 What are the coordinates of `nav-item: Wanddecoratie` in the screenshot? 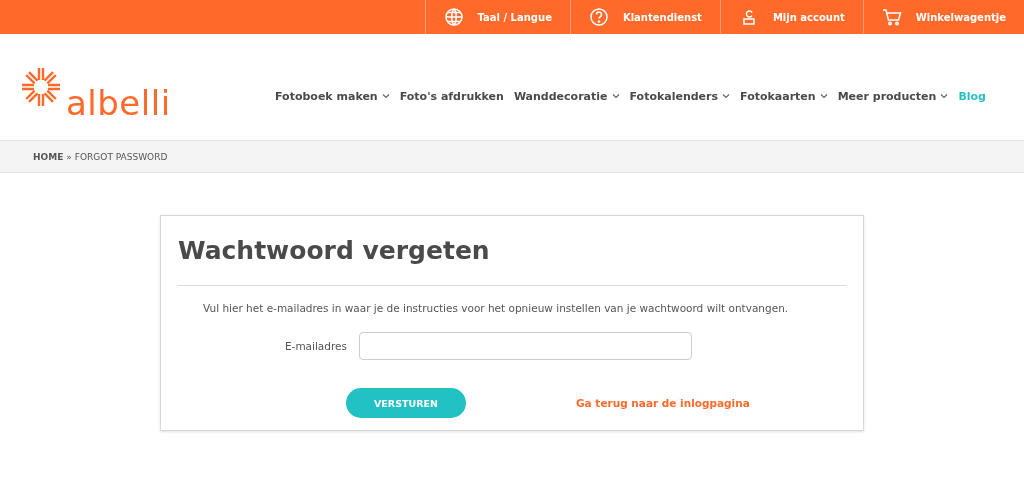 It's located at (566, 96).